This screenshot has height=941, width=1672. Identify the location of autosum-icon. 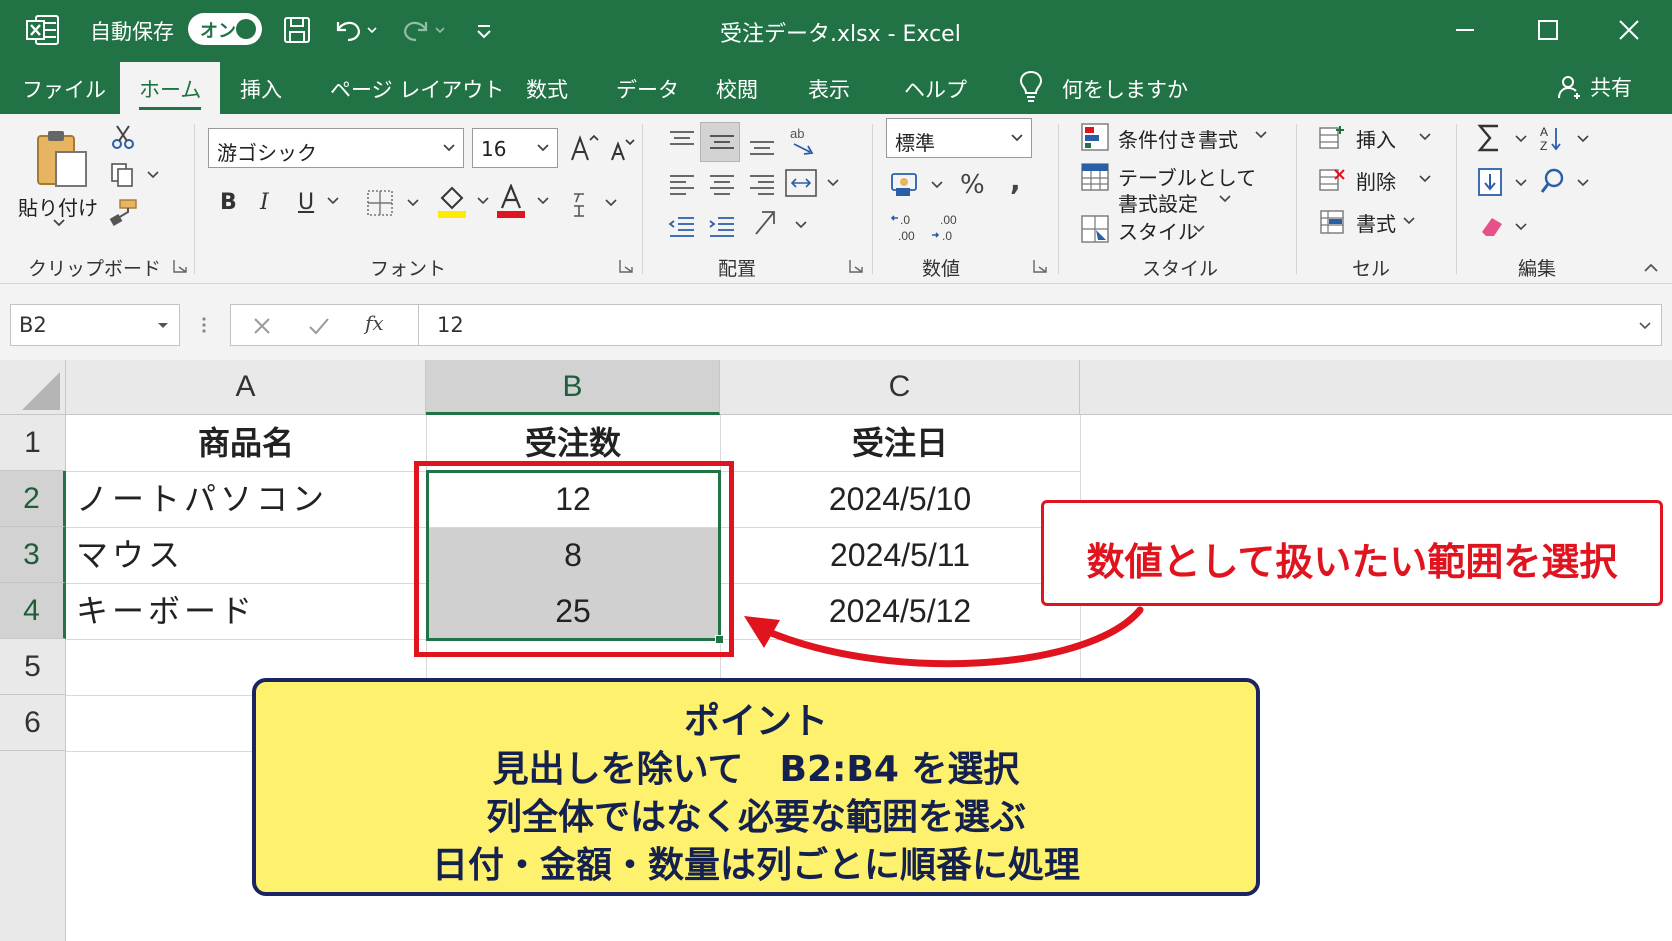
(1506, 138).